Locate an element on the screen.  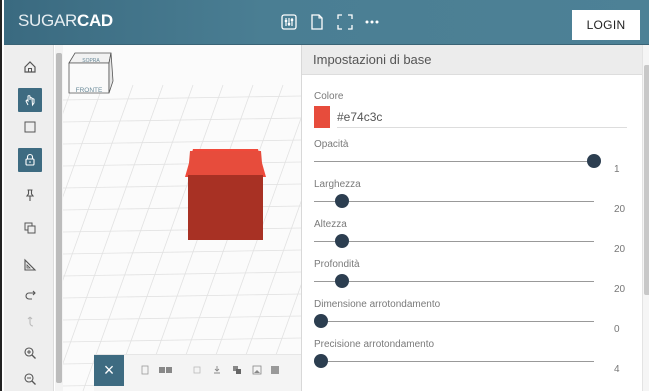
pin-icon is located at coordinates (30, 195).